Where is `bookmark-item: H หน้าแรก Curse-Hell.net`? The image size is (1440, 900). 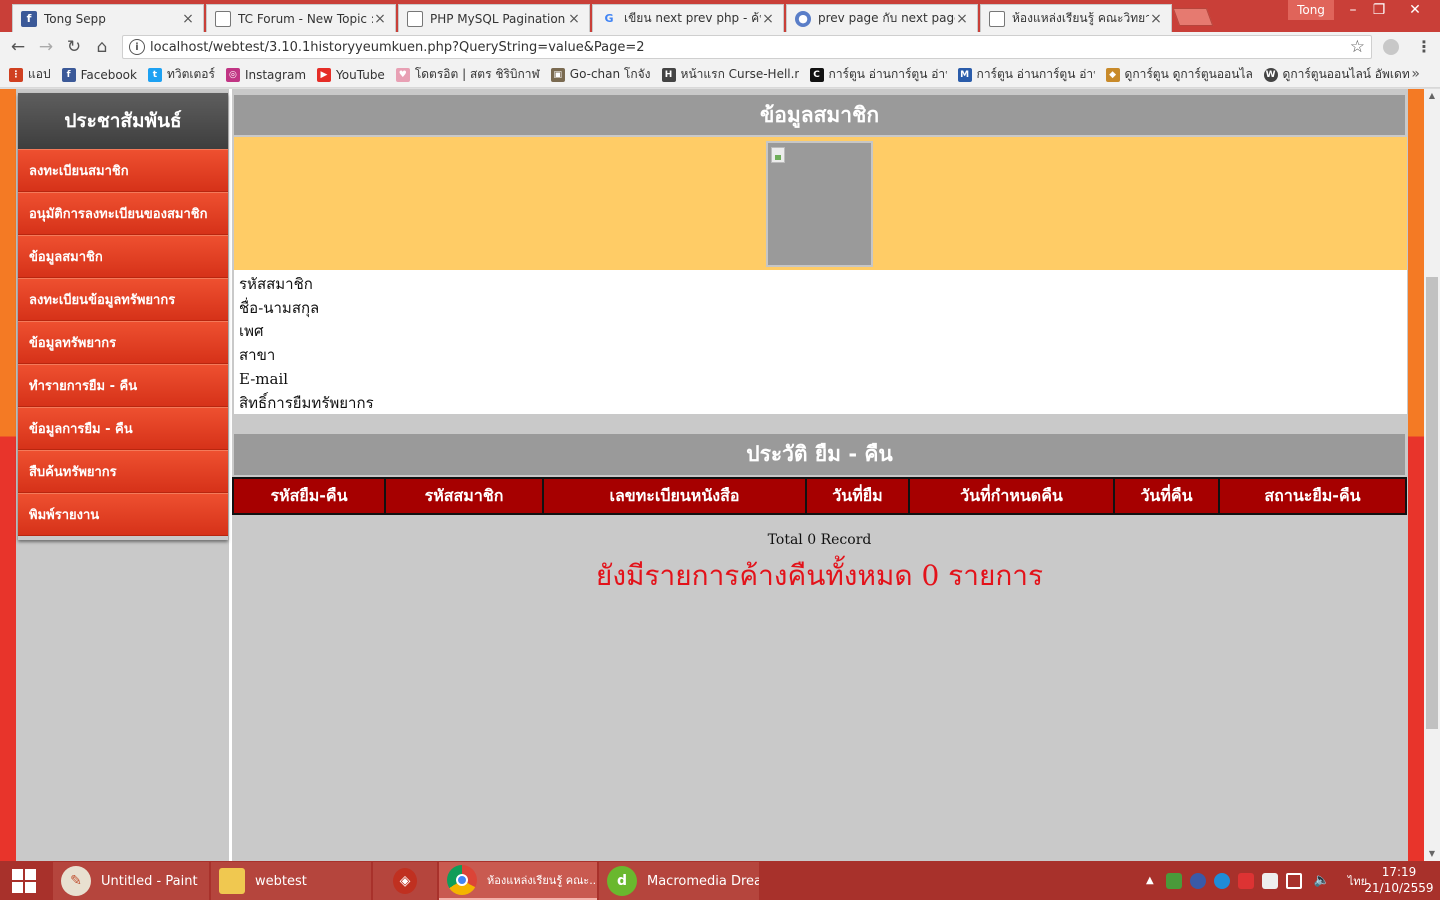
bookmark-item: H หน้าแรก Curse-Hell.net is located at coordinates (730, 74).